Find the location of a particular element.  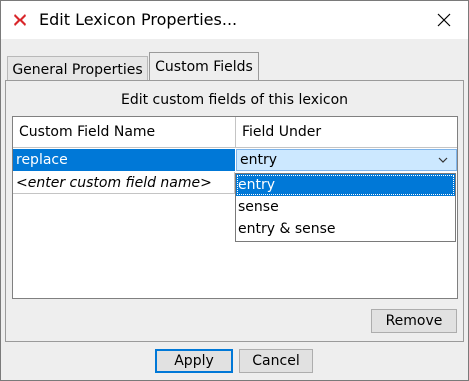

field-under-combobox: entry is located at coordinates (346, 160).